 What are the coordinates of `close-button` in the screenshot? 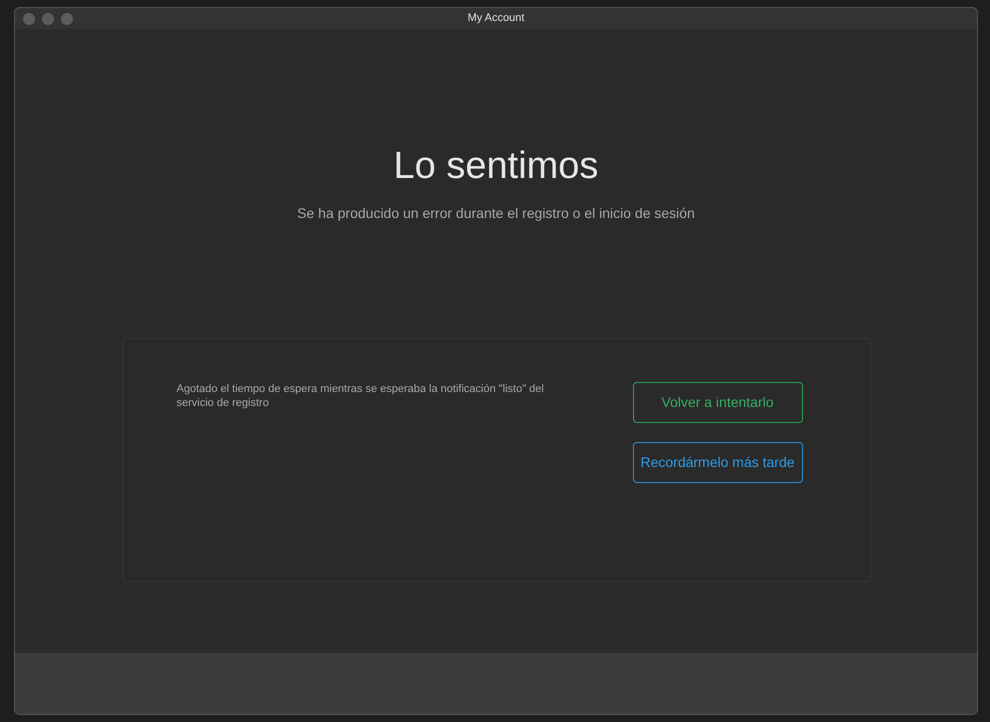 It's located at (29, 18).